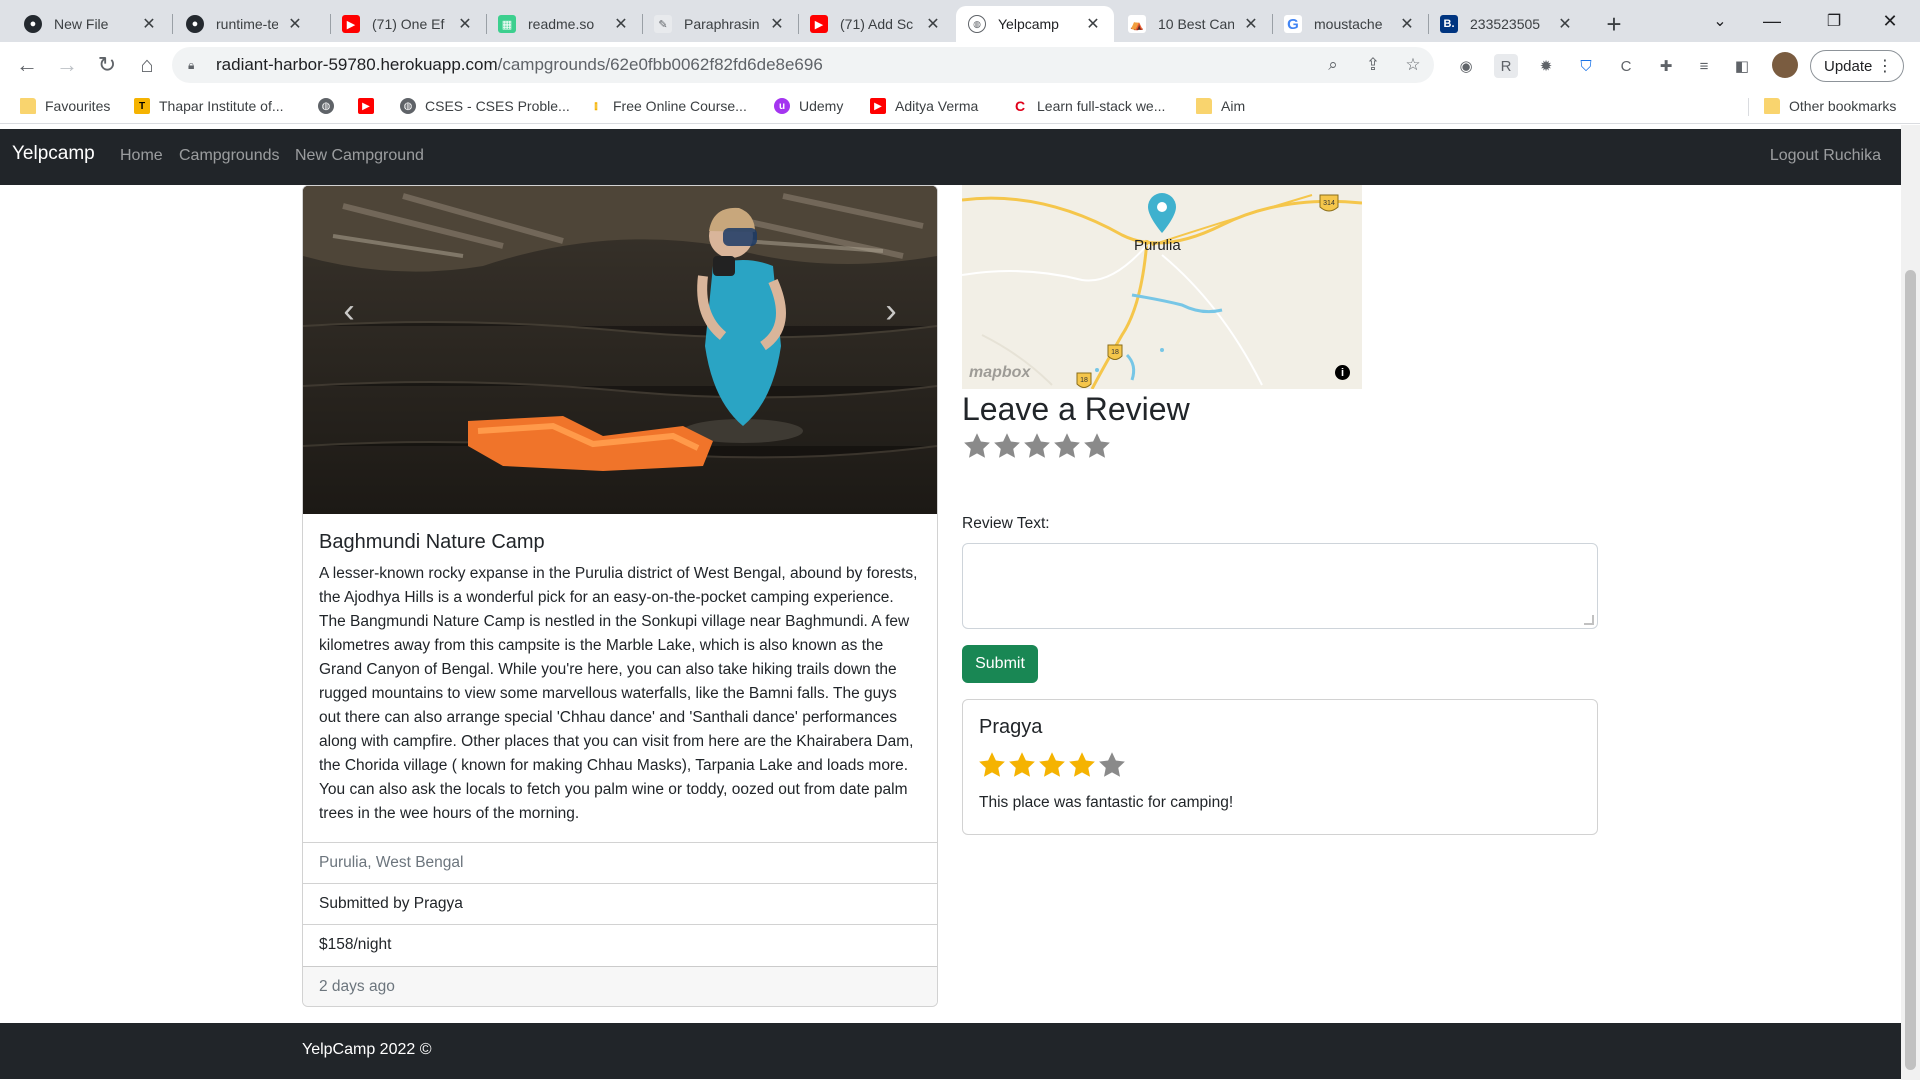  I want to click on side-panel-icon: ◧, so click(1742, 66).